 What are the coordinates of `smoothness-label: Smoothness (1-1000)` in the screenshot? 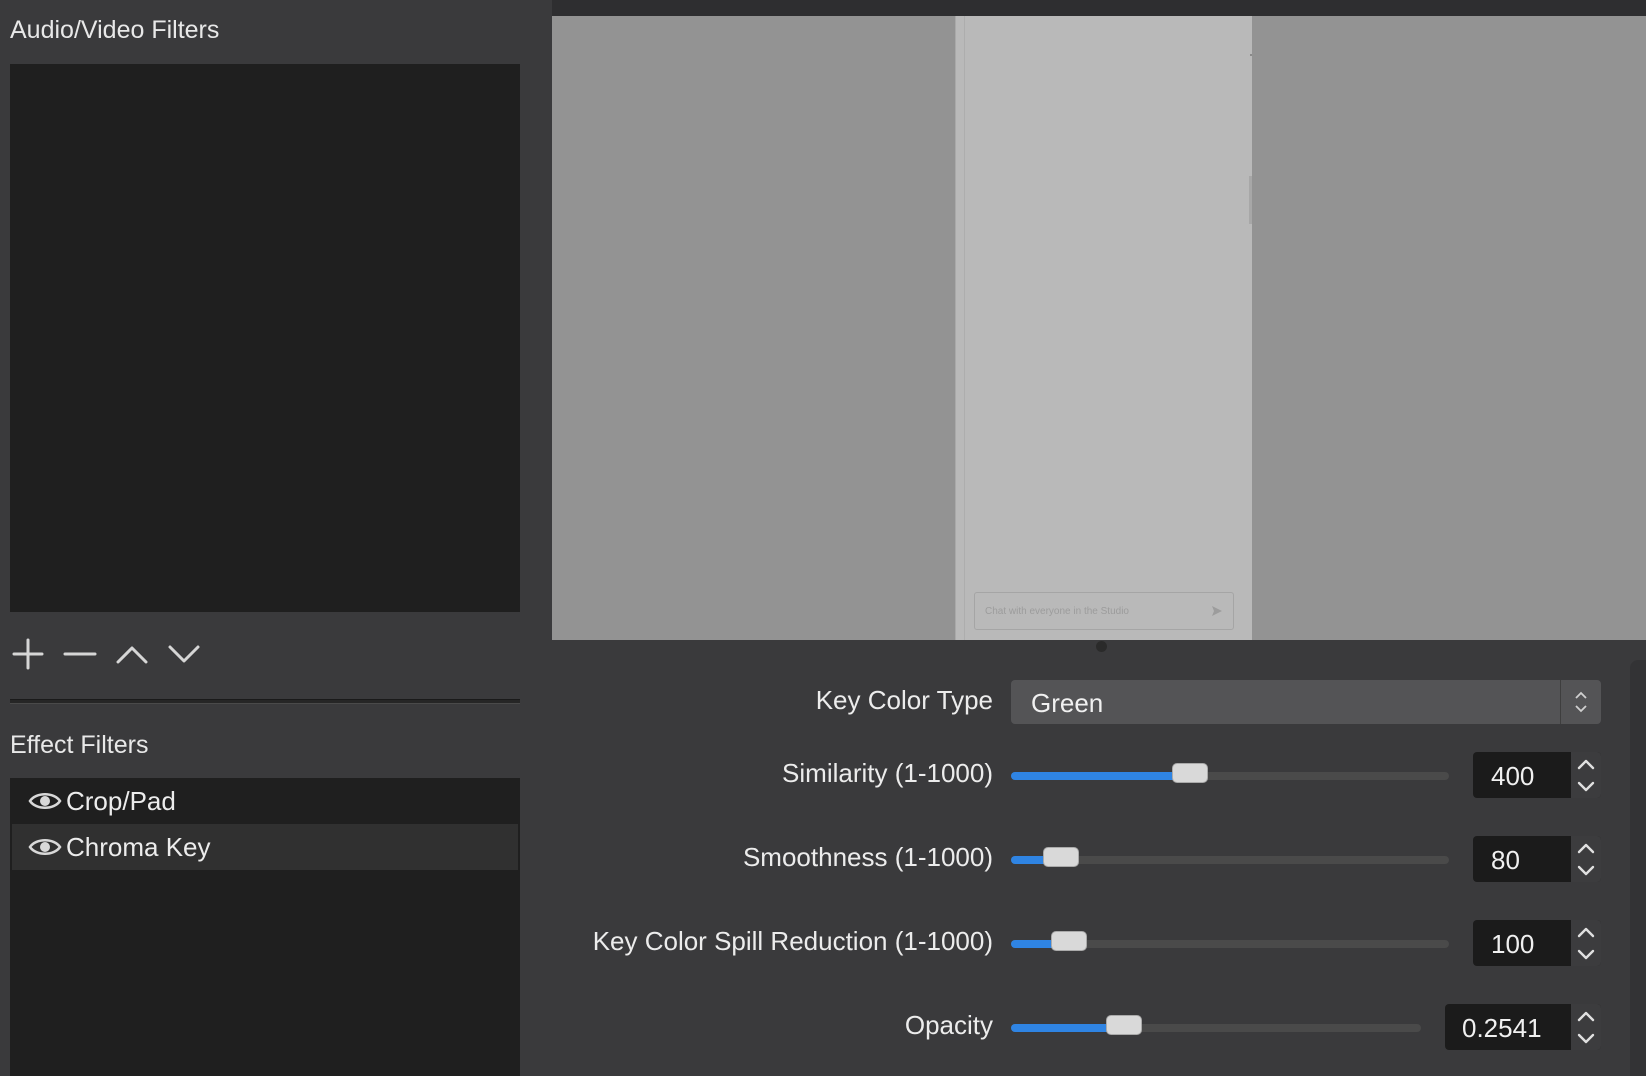 It's located at (867, 857).